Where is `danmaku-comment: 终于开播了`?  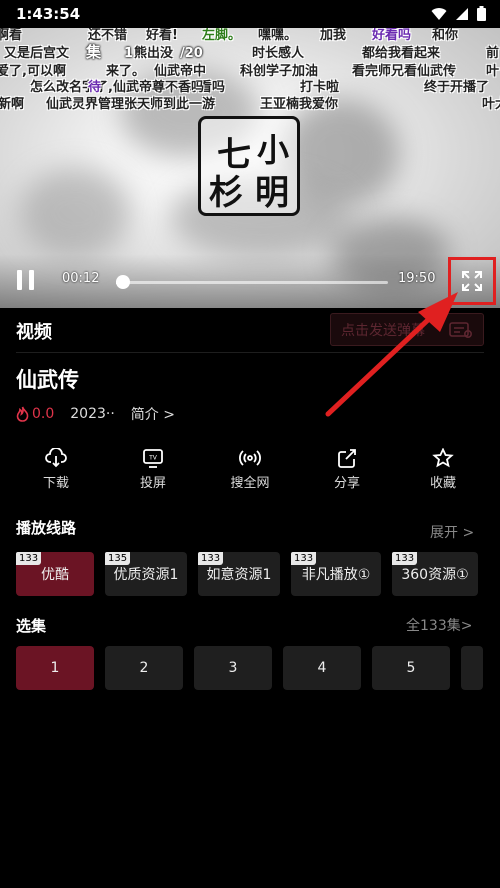
danmaku-comment: 终于开播了 is located at coordinates (457, 87).